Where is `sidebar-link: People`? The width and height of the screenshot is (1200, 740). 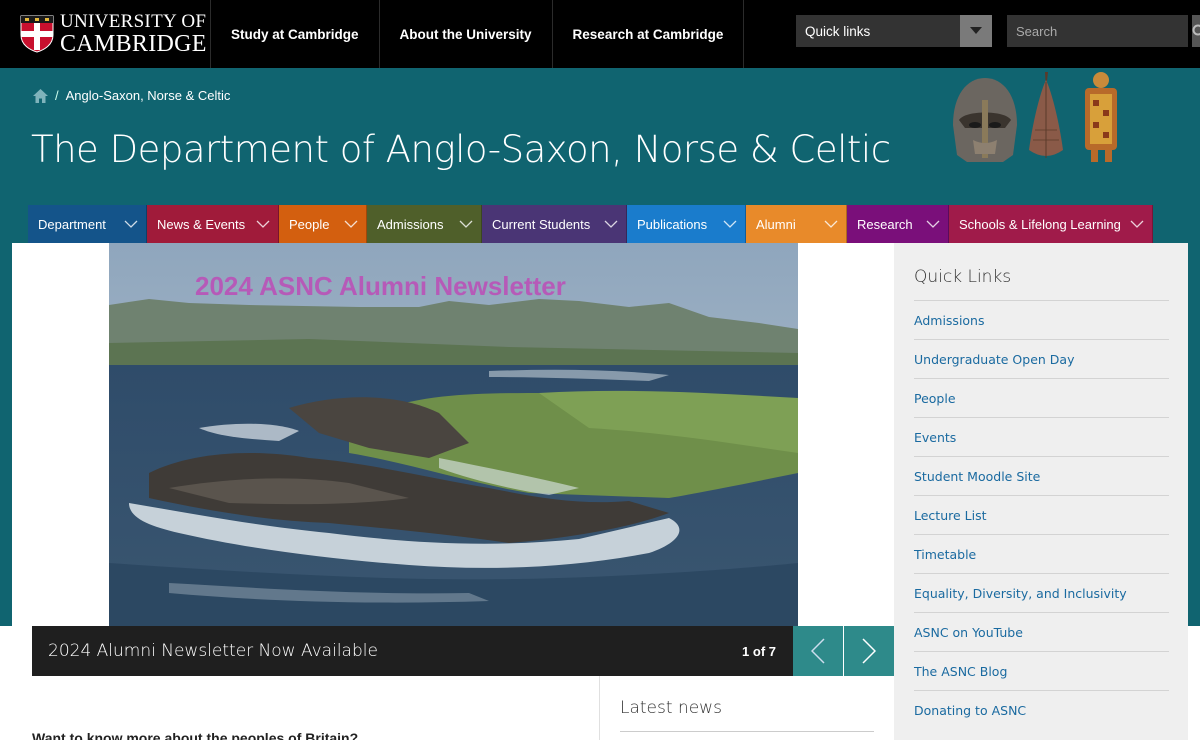
sidebar-link: People is located at coordinates (1041, 397).